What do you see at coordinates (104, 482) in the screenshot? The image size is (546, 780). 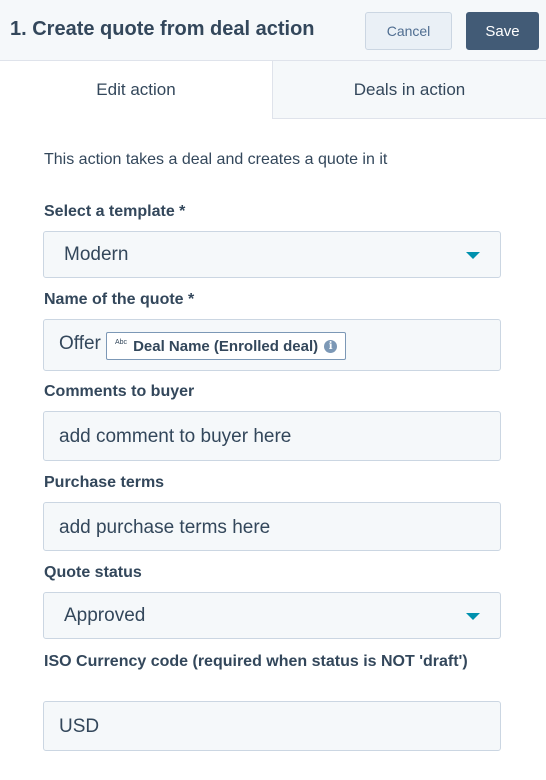 I see `purchase-terms-label: Purchase terms` at bounding box center [104, 482].